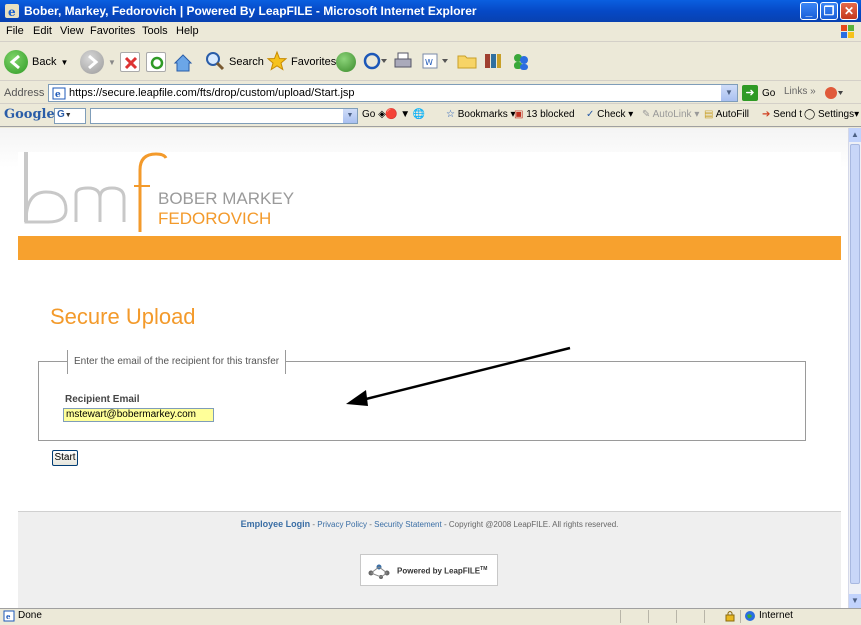 The image size is (861, 625). What do you see at coordinates (855, 135) in the screenshot?
I see `scroll-up-icon: ▲` at bounding box center [855, 135].